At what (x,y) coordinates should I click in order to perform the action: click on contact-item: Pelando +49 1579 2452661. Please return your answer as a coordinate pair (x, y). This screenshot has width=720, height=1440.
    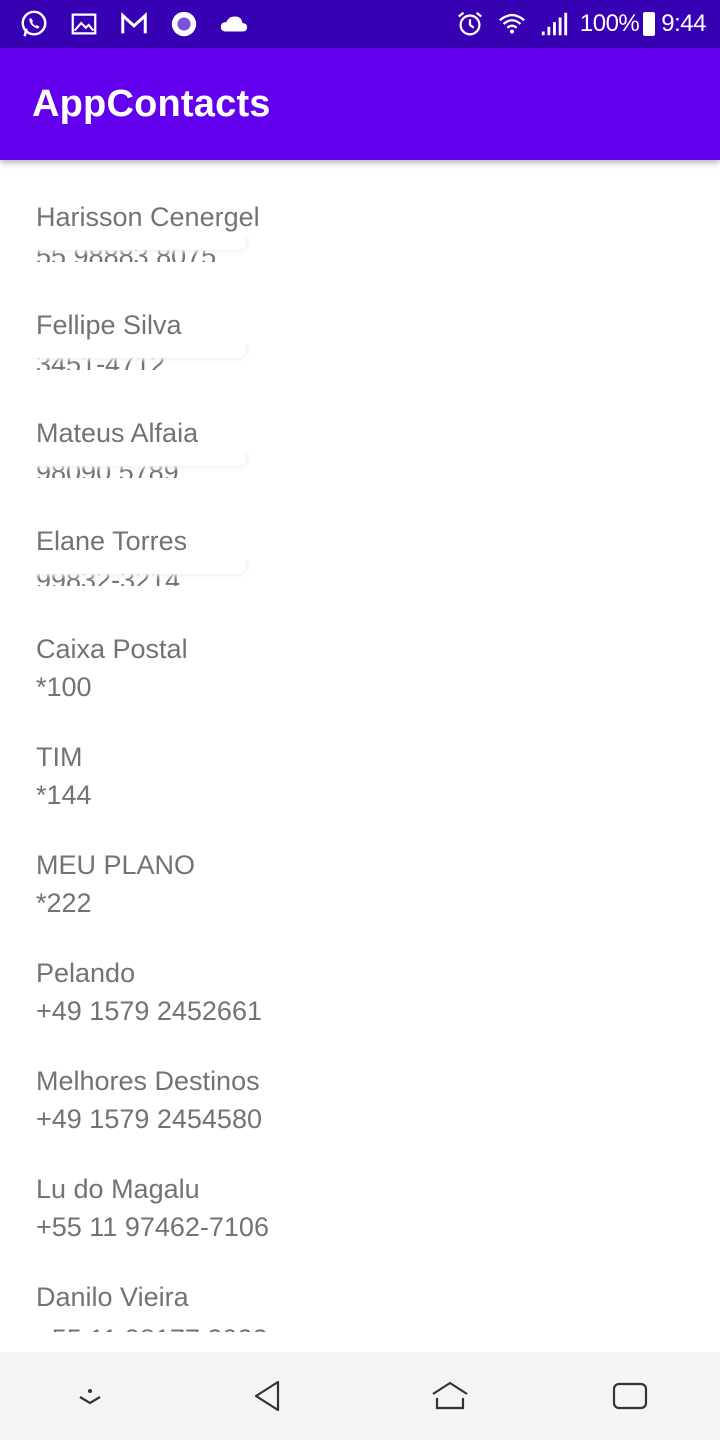
    Looking at the image, I should click on (360, 1008).